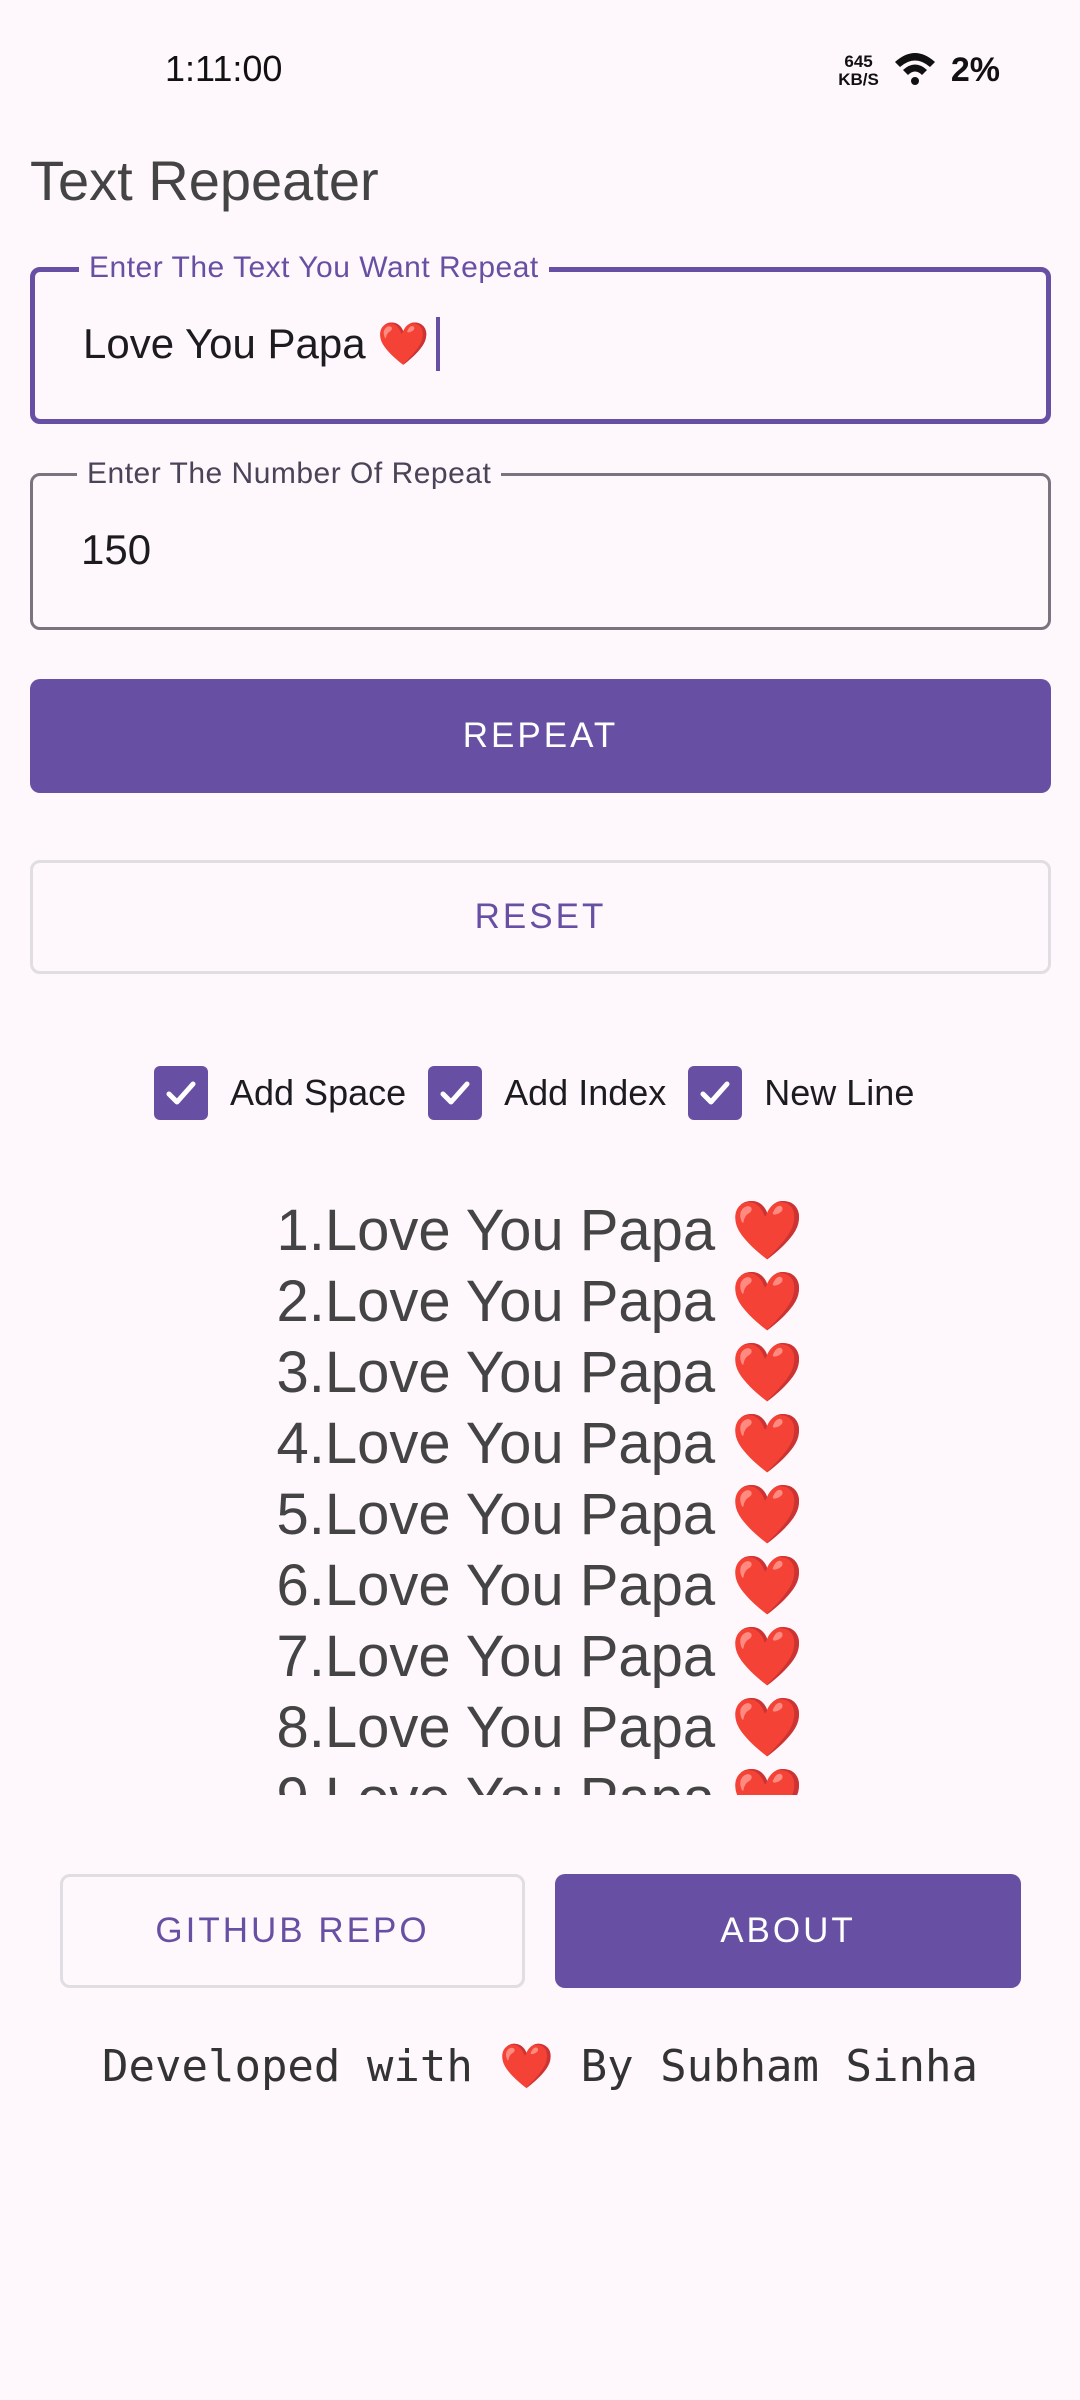 The height and width of the screenshot is (2400, 1080). What do you see at coordinates (540, 1443) in the screenshot?
I see `output-line: 4.Love You Papa ❤️` at bounding box center [540, 1443].